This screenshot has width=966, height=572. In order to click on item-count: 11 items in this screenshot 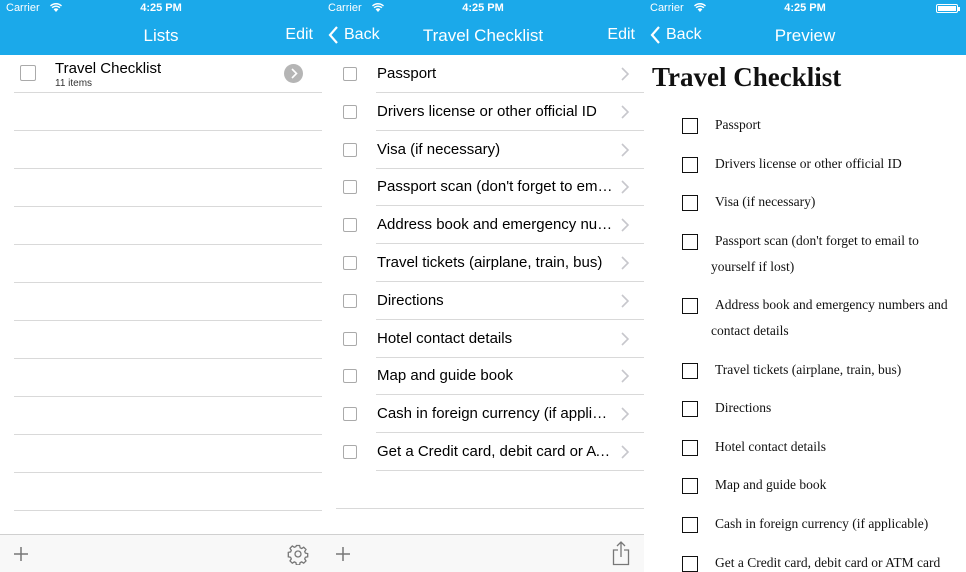, I will do `click(74, 83)`.